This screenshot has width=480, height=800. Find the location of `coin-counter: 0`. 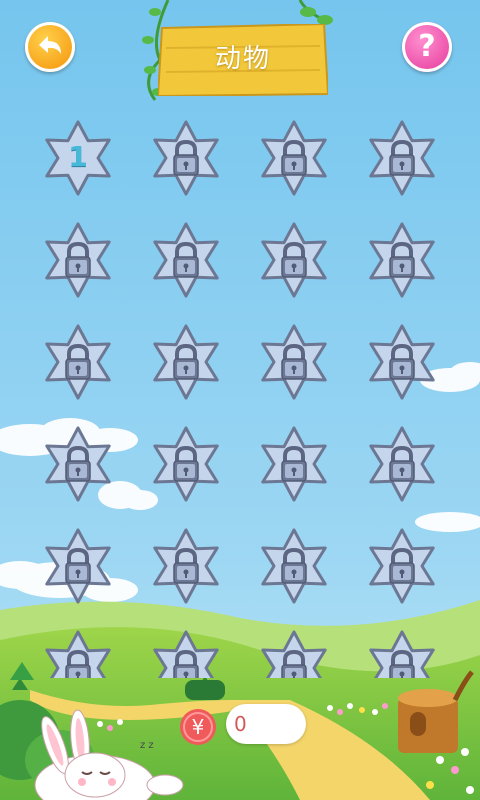

coin-counter: 0 is located at coordinates (266, 724).